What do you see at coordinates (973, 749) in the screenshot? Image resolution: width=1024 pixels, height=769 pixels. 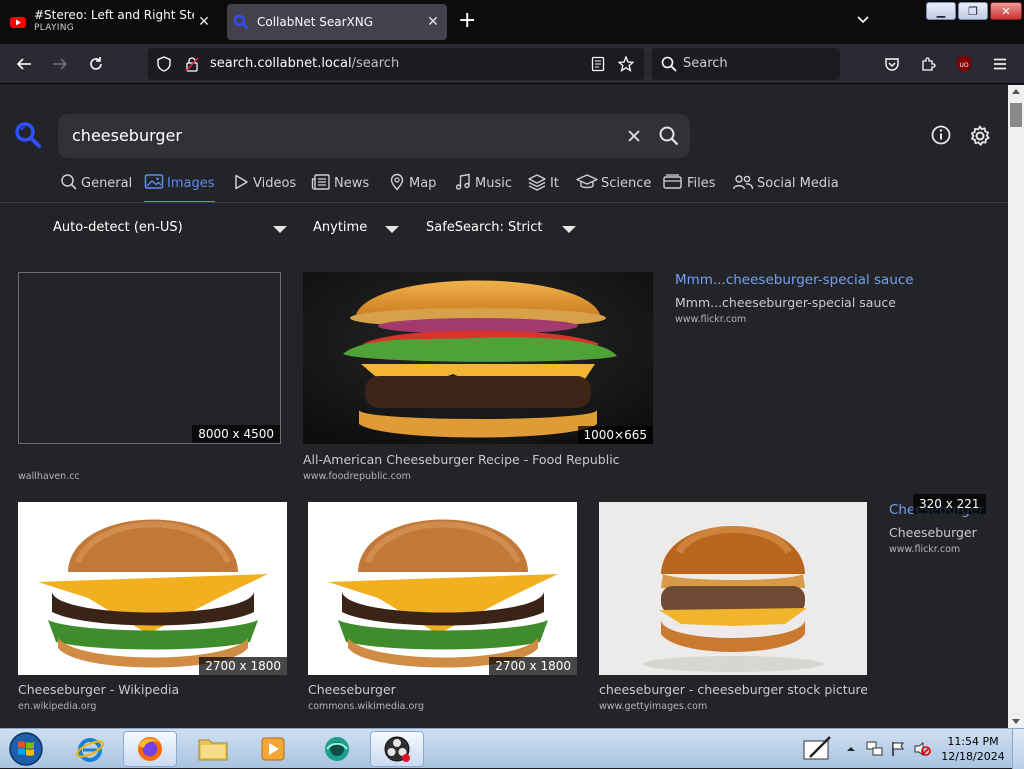 I see `system-clock: 11:54 PM 12/18/2024` at bounding box center [973, 749].